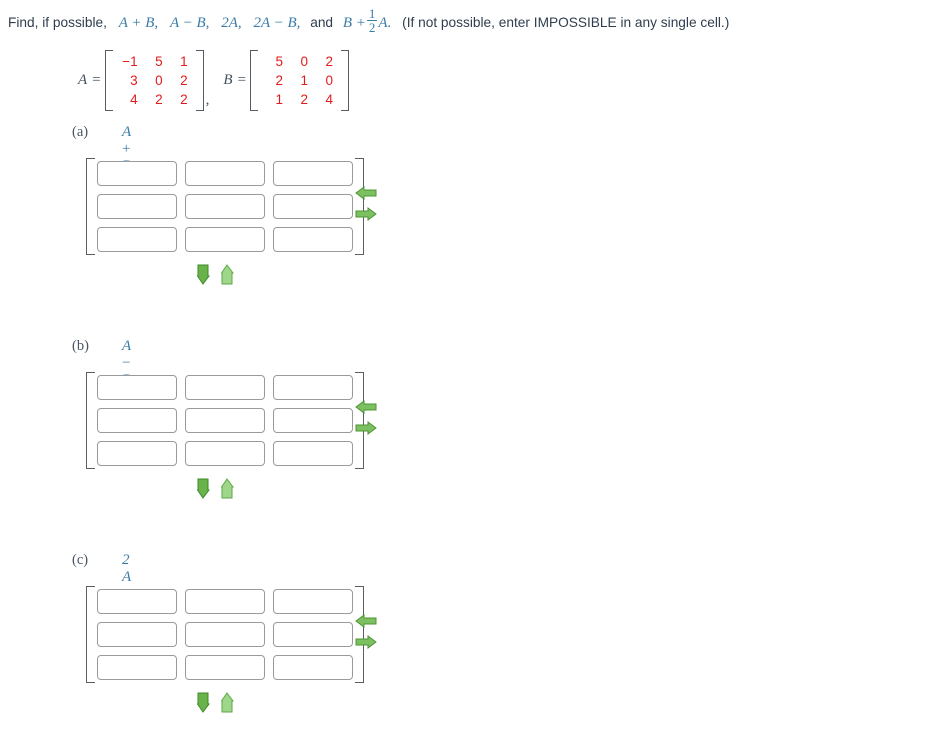 Image resolution: width=947 pixels, height=741 pixels. Describe the element at coordinates (199, 80) in the screenshot. I see `matrix-a-right-bracket` at that location.